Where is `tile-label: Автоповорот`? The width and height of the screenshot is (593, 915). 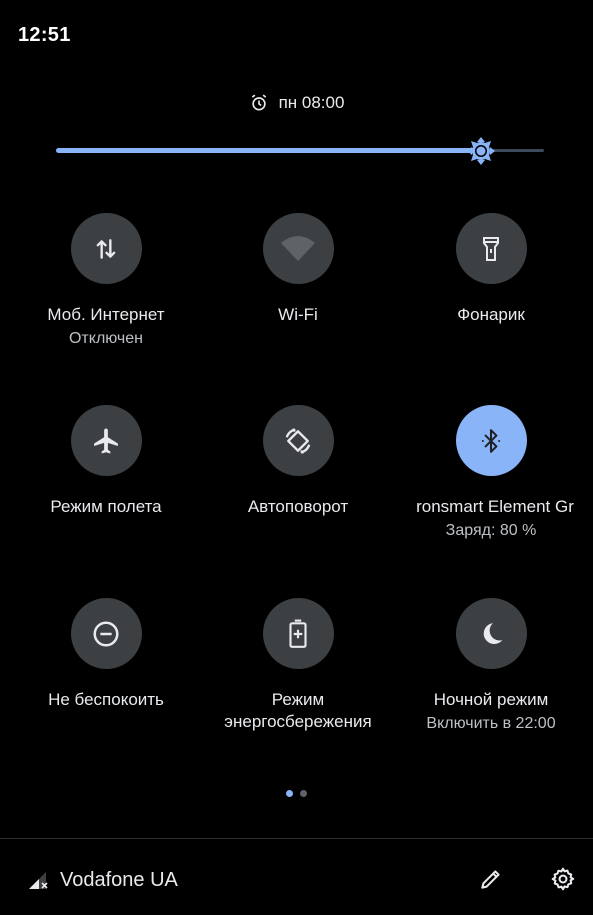
tile-label: Автоповорот is located at coordinates (298, 506).